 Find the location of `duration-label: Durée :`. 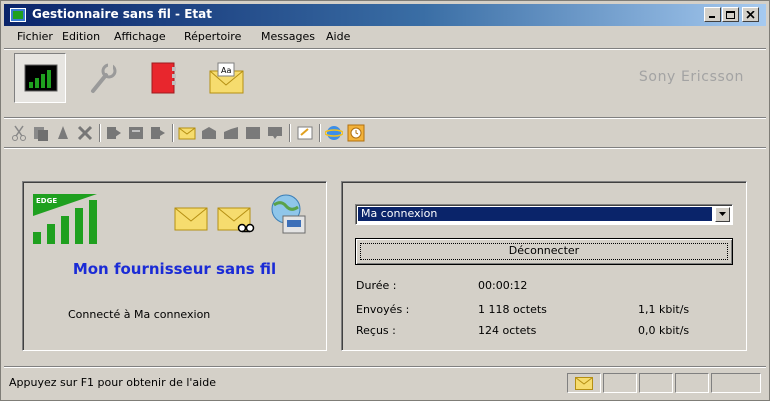

duration-label: Durée : is located at coordinates (376, 285).